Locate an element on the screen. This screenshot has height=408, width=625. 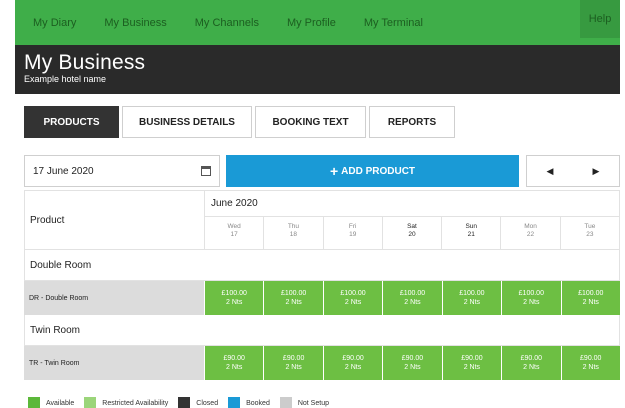
day-header: Sat 20 is located at coordinates (411, 233).